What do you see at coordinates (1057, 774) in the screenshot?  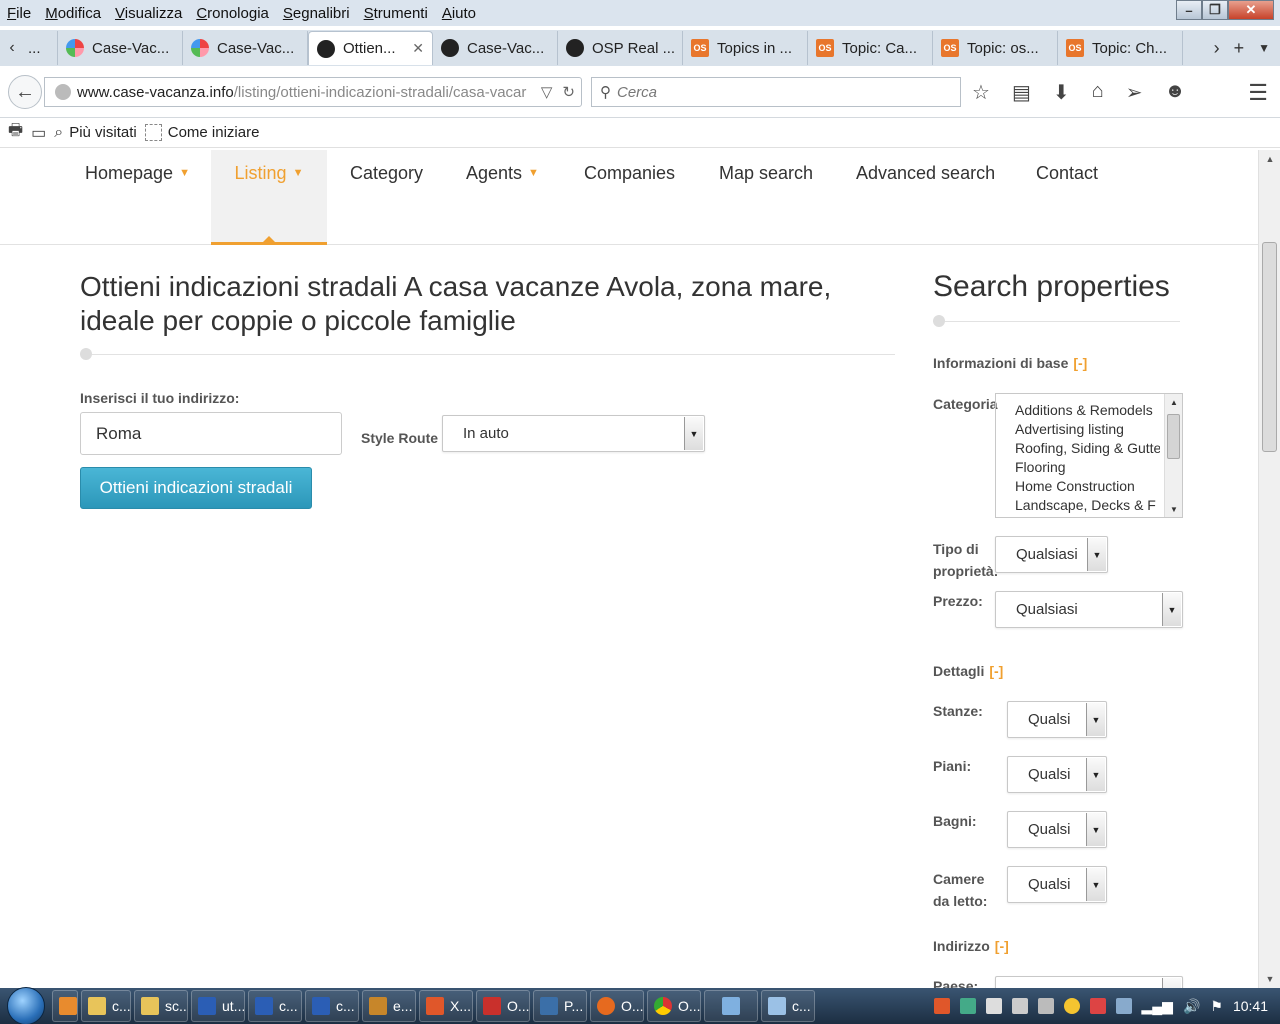 I see `floors-select: Qualsi ▼` at bounding box center [1057, 774].